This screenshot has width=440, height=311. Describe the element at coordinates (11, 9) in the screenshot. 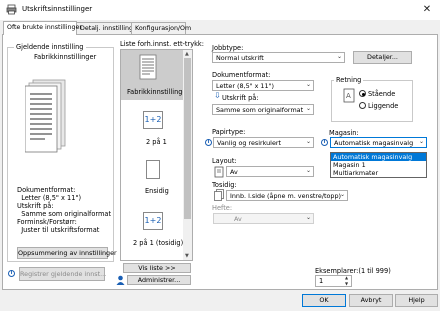

I see `printer-icon` at that location.